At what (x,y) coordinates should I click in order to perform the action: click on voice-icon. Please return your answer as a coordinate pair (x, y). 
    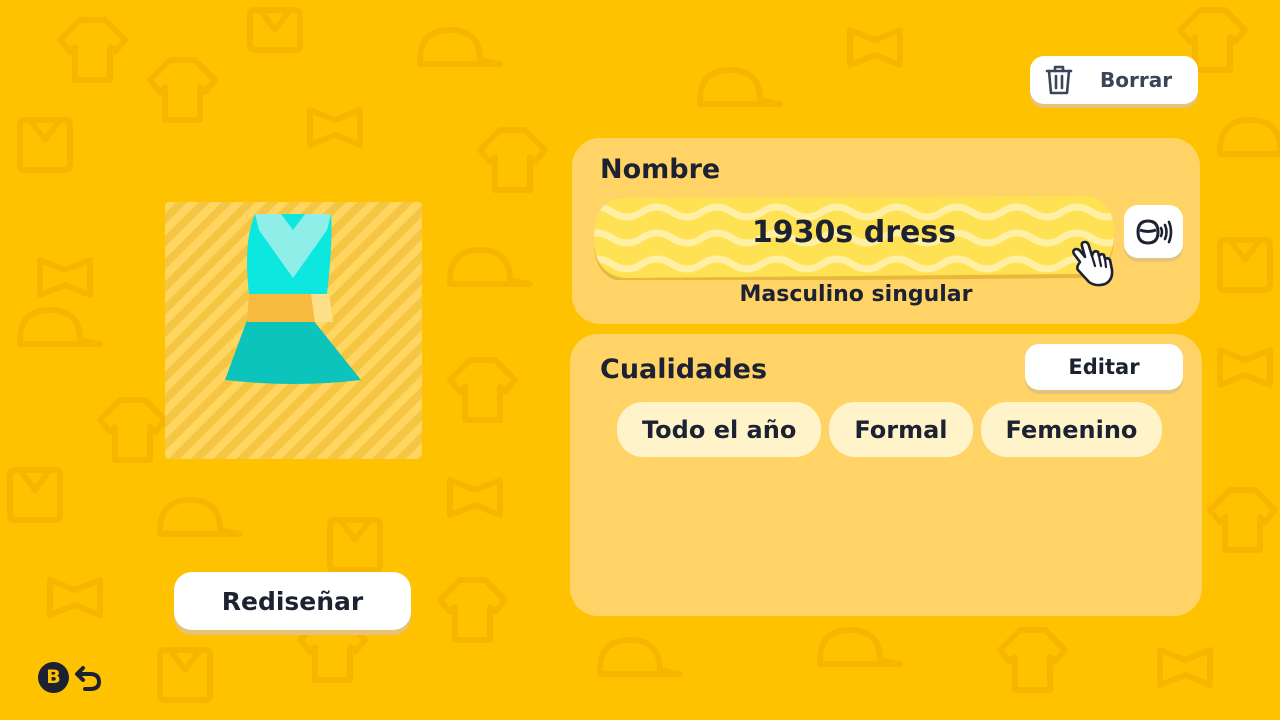
    Looking at the image, I should click on (1153, 231).